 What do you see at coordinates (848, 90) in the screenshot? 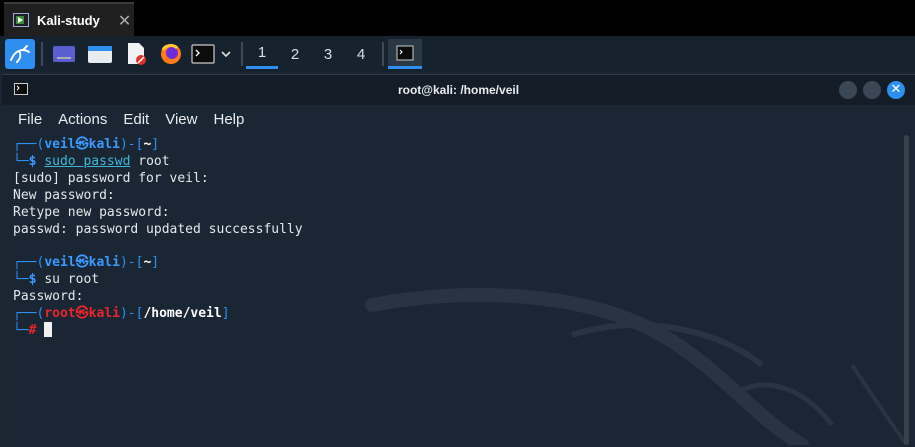
I see `minimize-button` at bounding box center [848, 90].